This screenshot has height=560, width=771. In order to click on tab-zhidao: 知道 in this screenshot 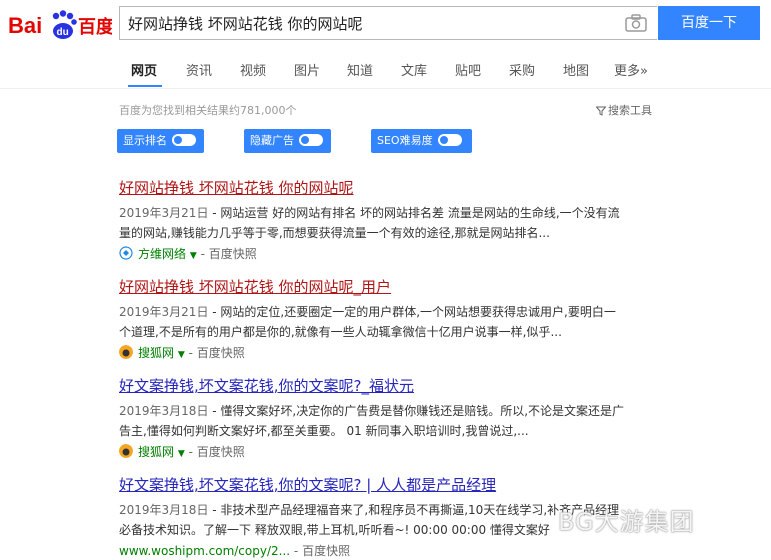, I will do `click(360, 69)`.